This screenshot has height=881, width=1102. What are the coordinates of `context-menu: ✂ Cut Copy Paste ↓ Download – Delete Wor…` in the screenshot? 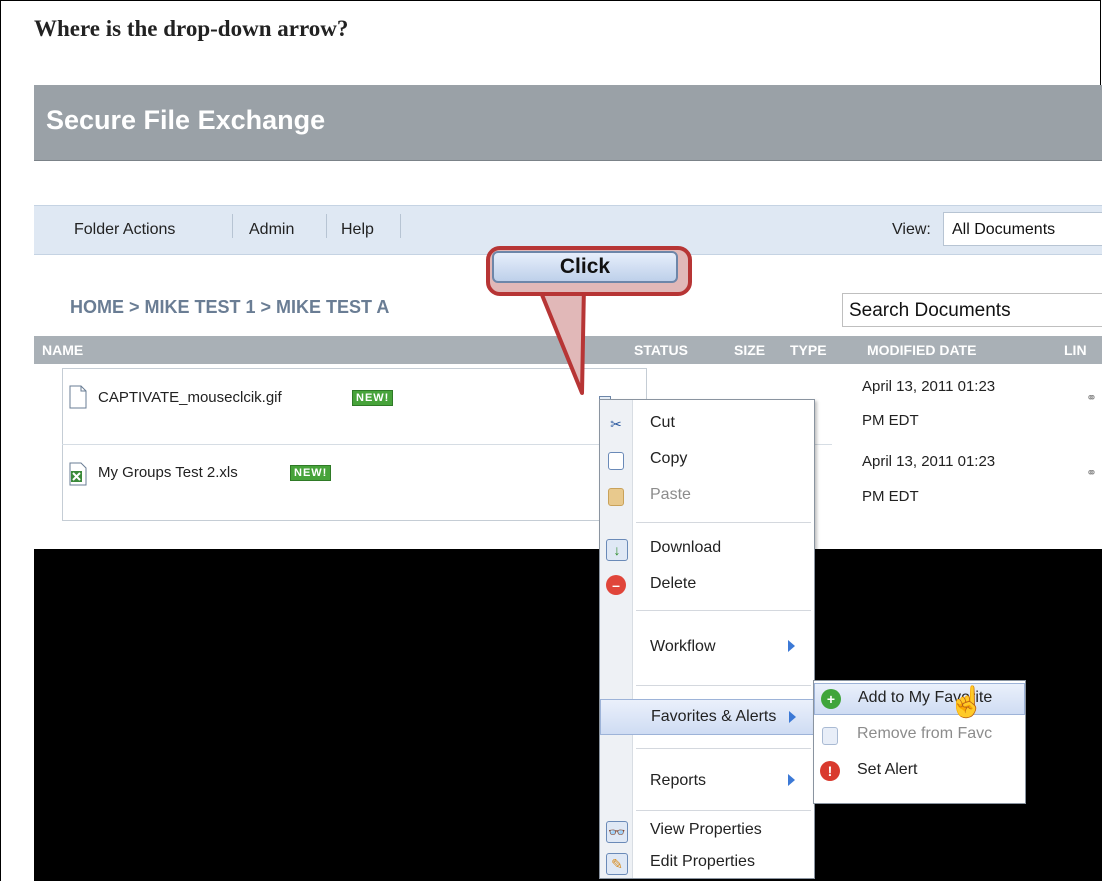 It's located at (707, 639).